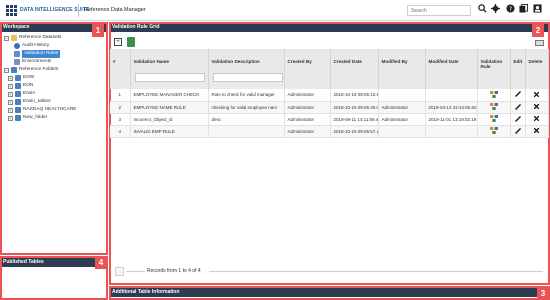 This screenshot has height=300, width=550. I want to click on gear-icon, so click(495, 10).